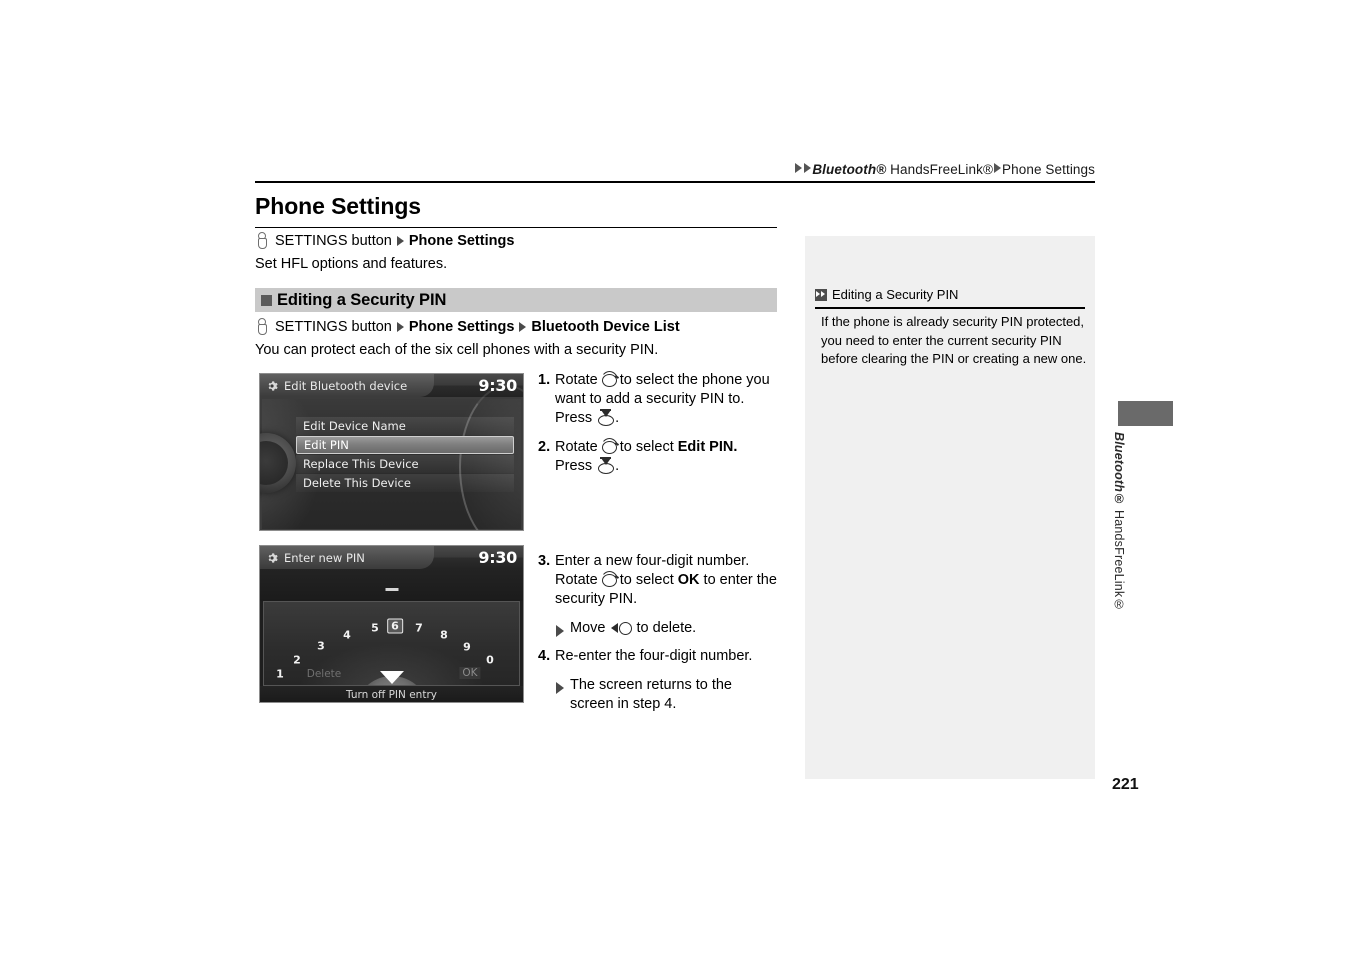 The image size is (1350, 954). Describe the element at coordinates (574, 466) in the screenshot. I see `step-2-press-word: Press` at that location.